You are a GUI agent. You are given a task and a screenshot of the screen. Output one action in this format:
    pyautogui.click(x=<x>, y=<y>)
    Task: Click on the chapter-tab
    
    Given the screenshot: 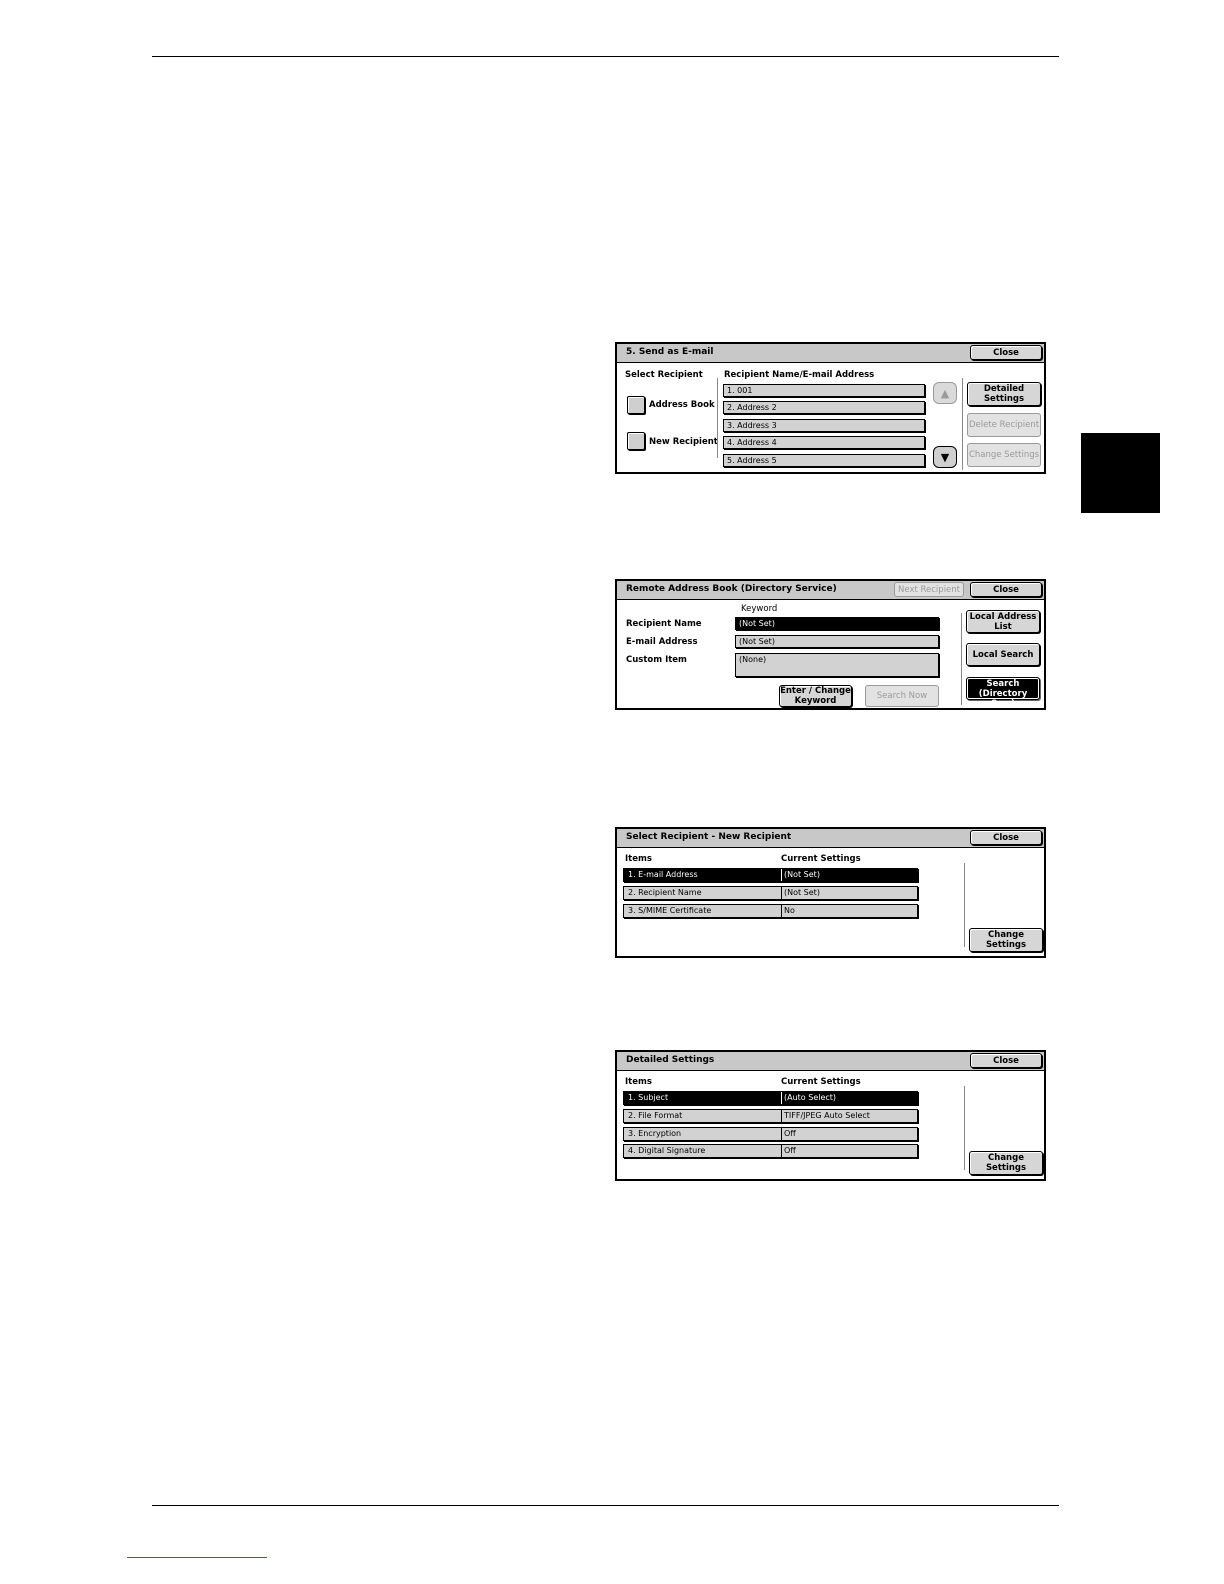 What is the action you would take?
    pyautogui.click(x=1120, y=473)
    